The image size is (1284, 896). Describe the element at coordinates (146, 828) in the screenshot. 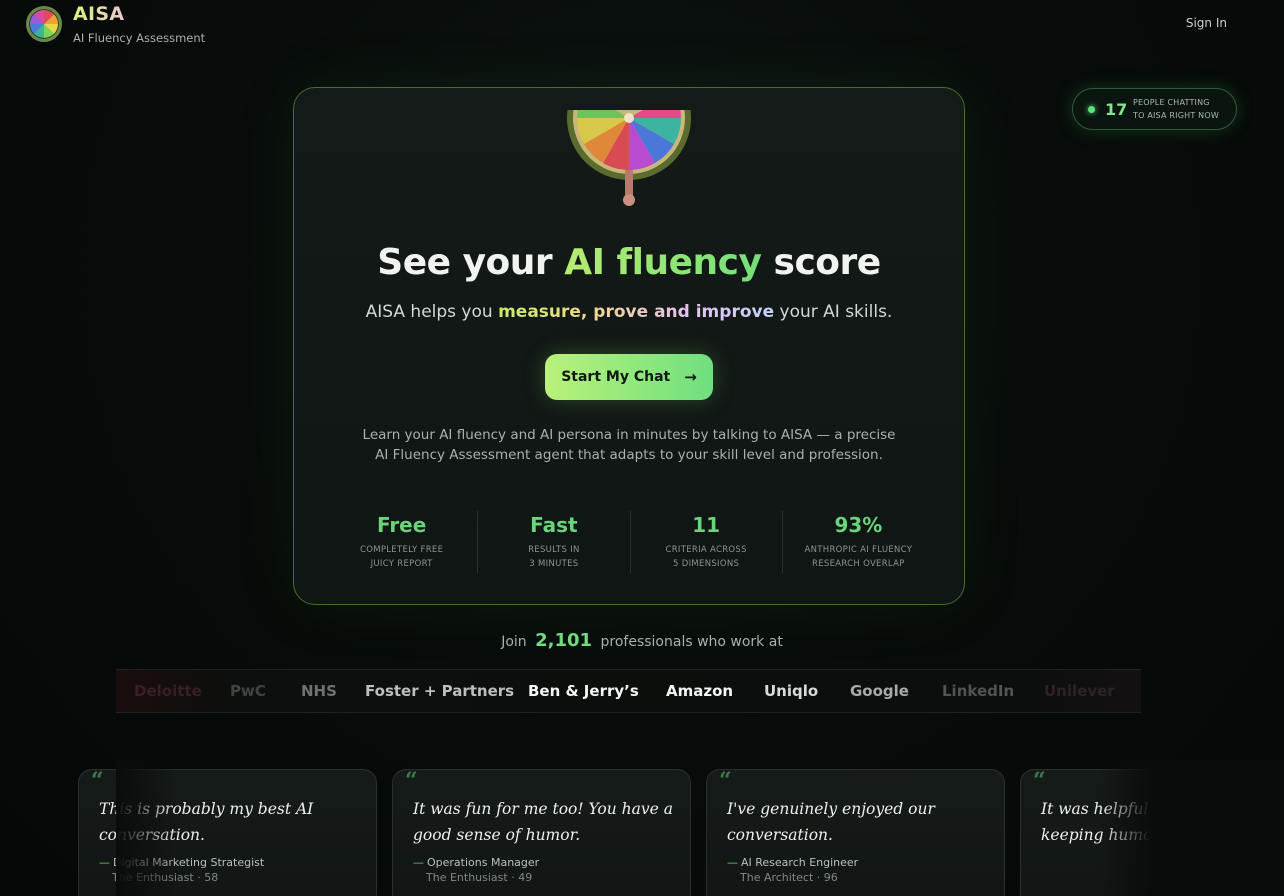

I see `carousel-fade-left` at that location.